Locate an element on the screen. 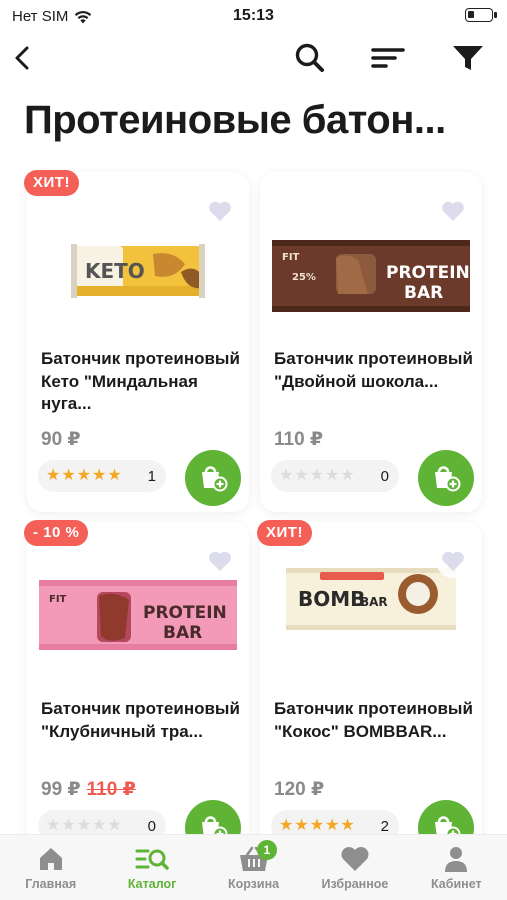 This screenshot has width=507, height=900. product-price: 120 ₽ is located at coordinates (299, 789).